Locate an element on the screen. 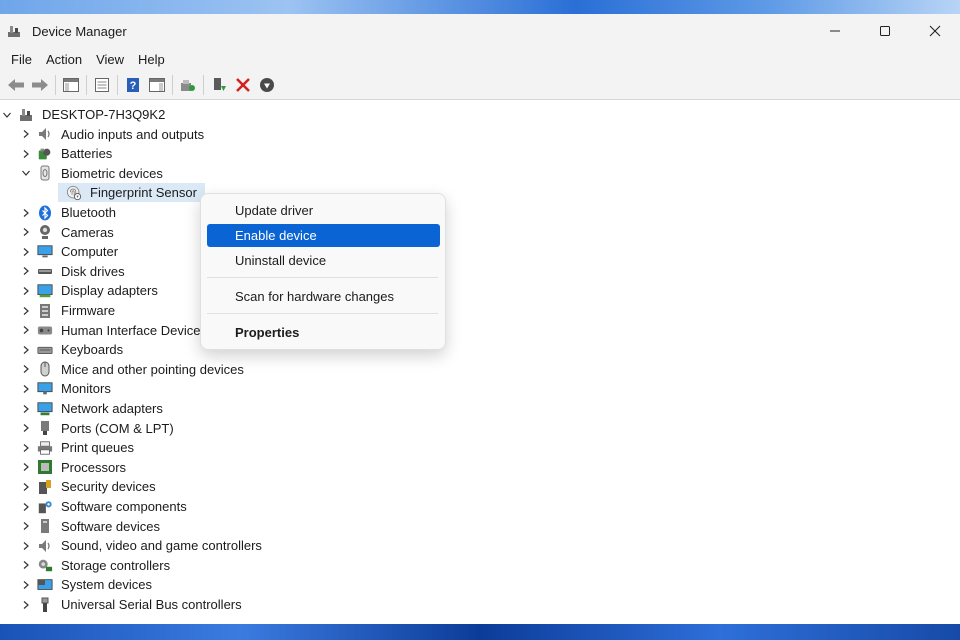 The width and height of the screenshot is (960, 640). back-button is located at coordinates (15, 85).